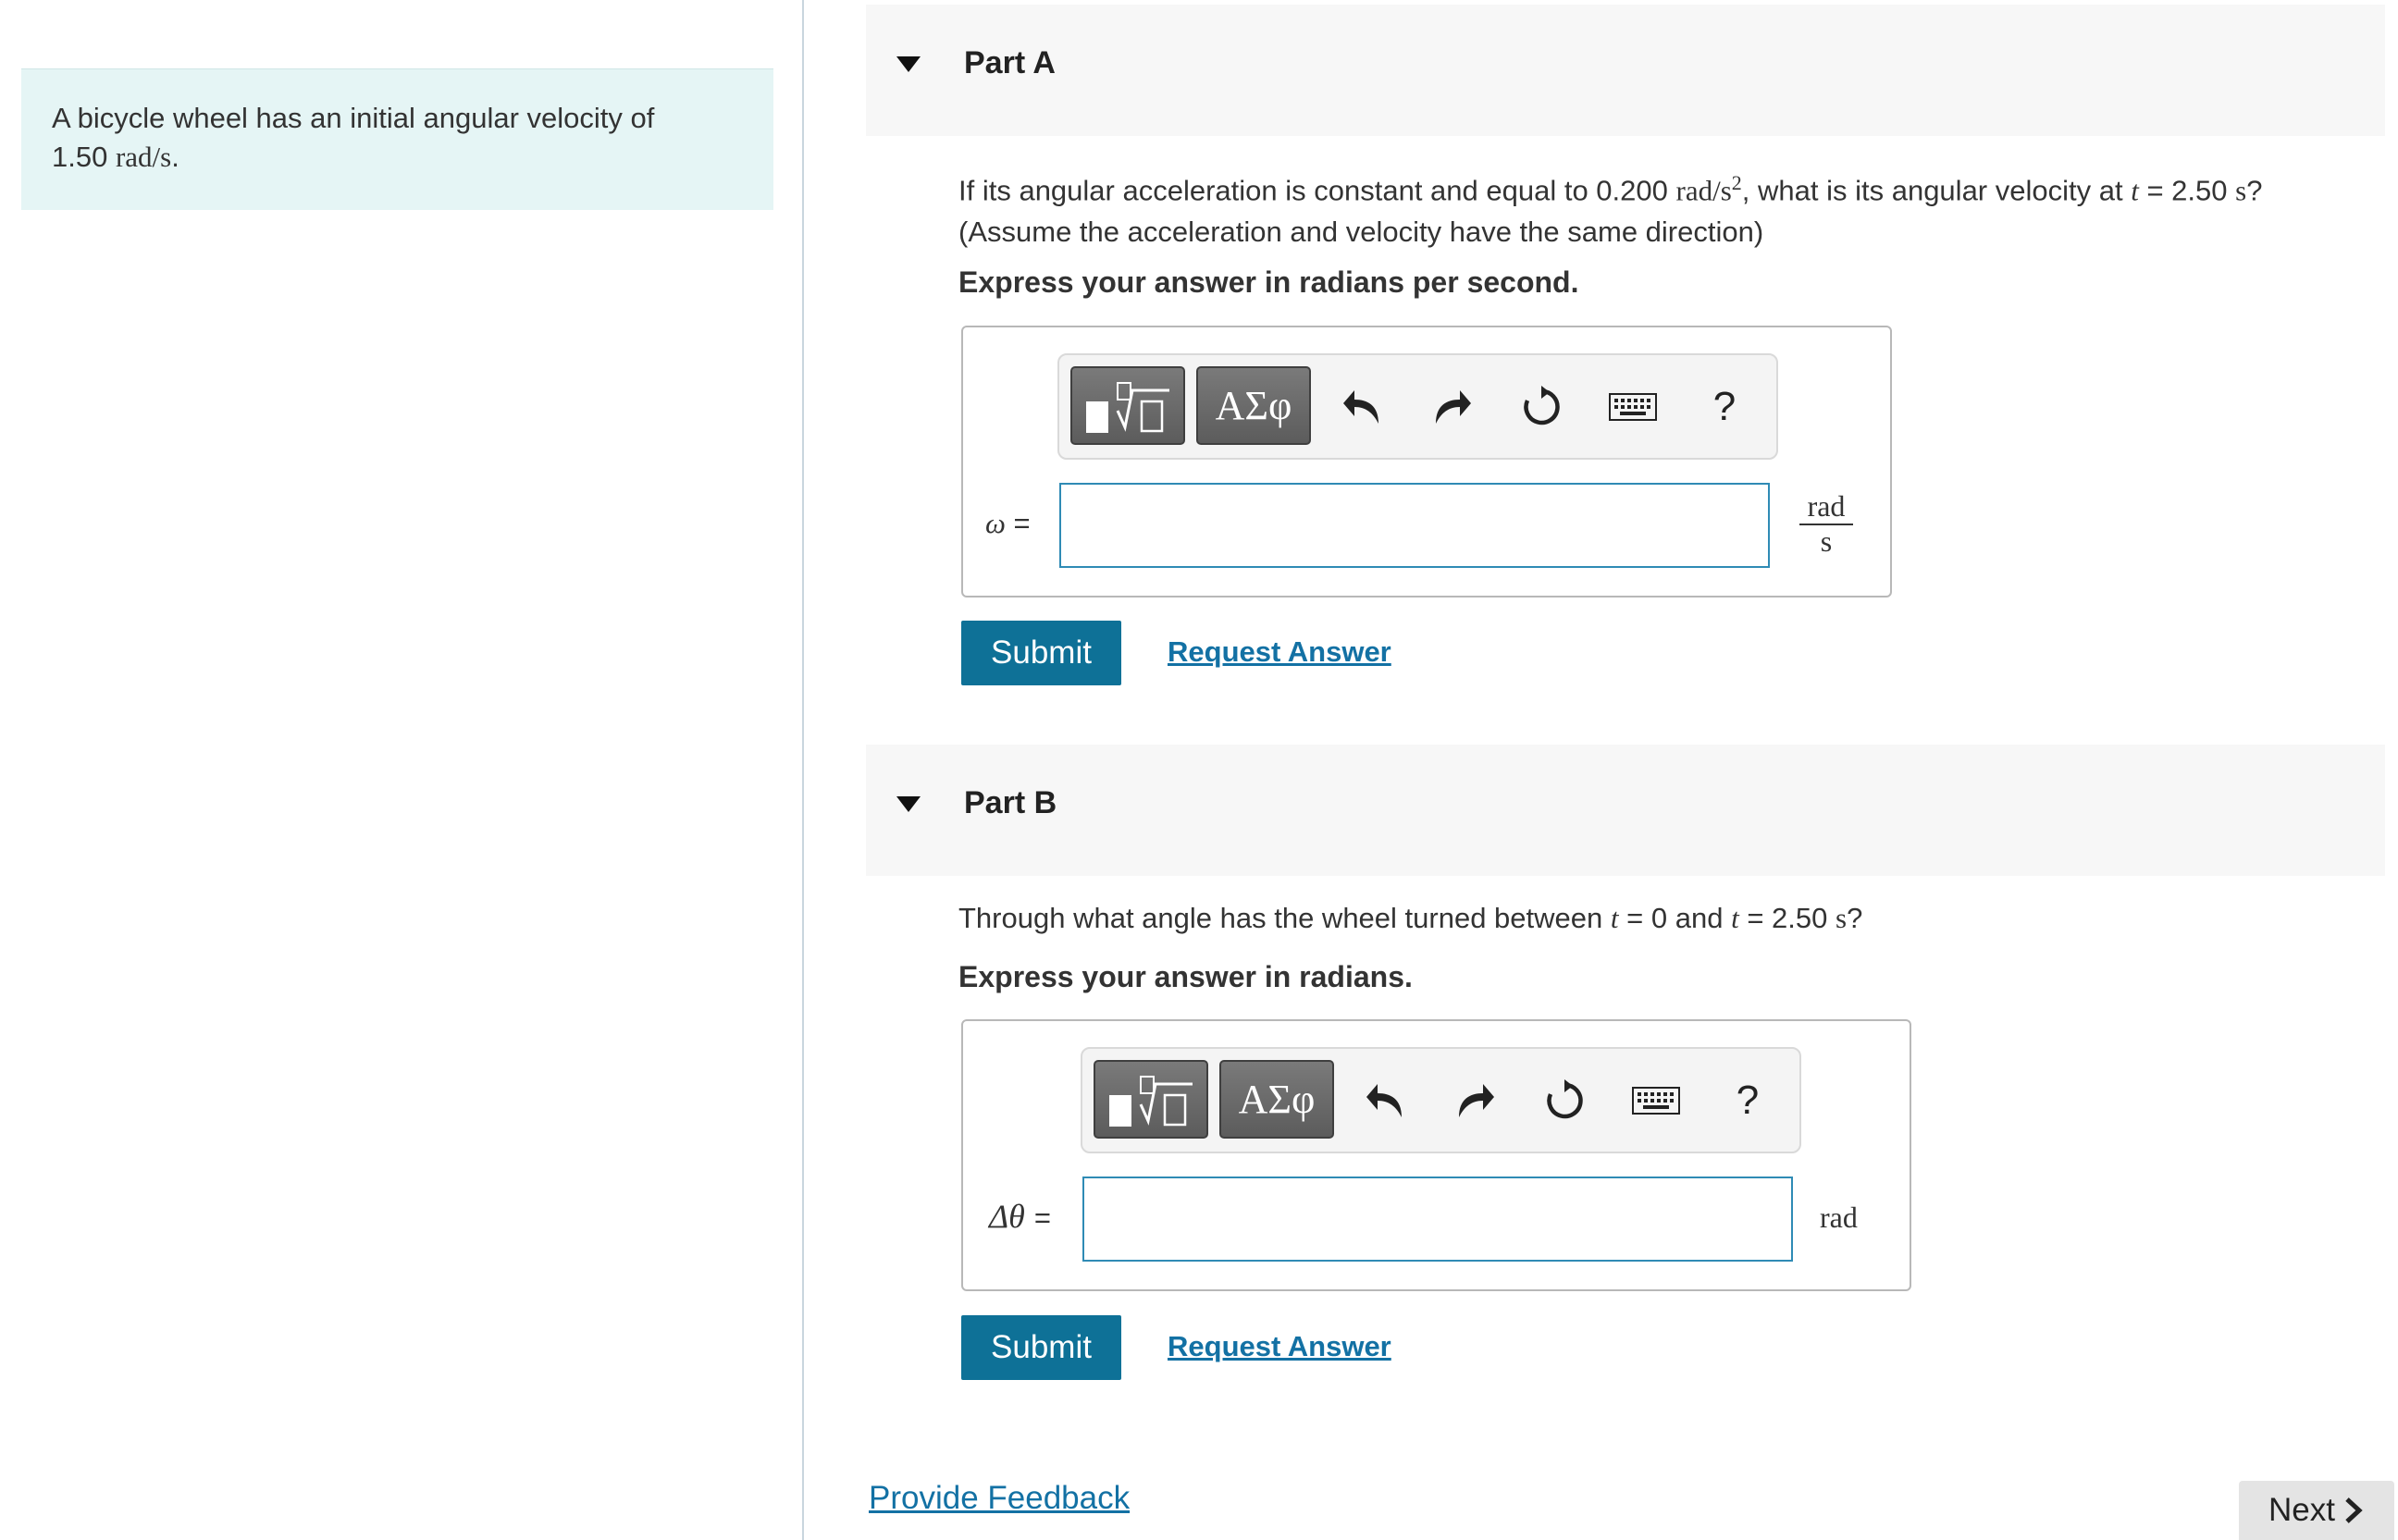  Describe the element at coordinates (1437, 1219) in the screenshot. I see `angle-input` at that location.